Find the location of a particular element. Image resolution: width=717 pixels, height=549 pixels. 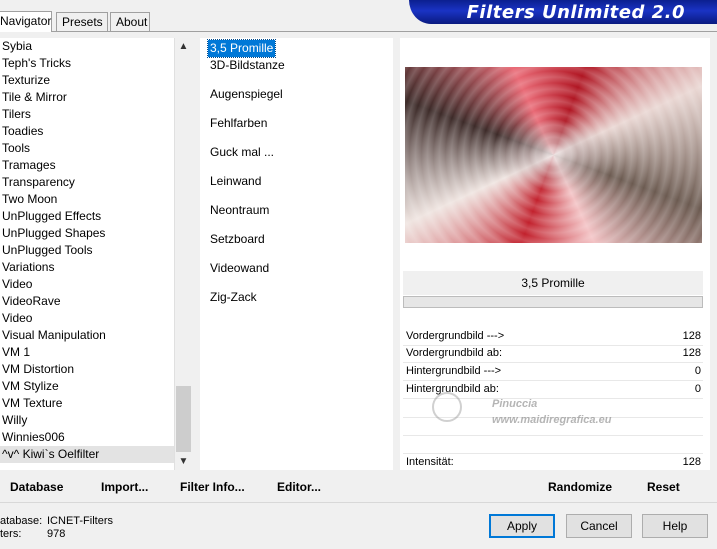

param-label: Vordergrundbild ab: is located at coordinates (454, 353).